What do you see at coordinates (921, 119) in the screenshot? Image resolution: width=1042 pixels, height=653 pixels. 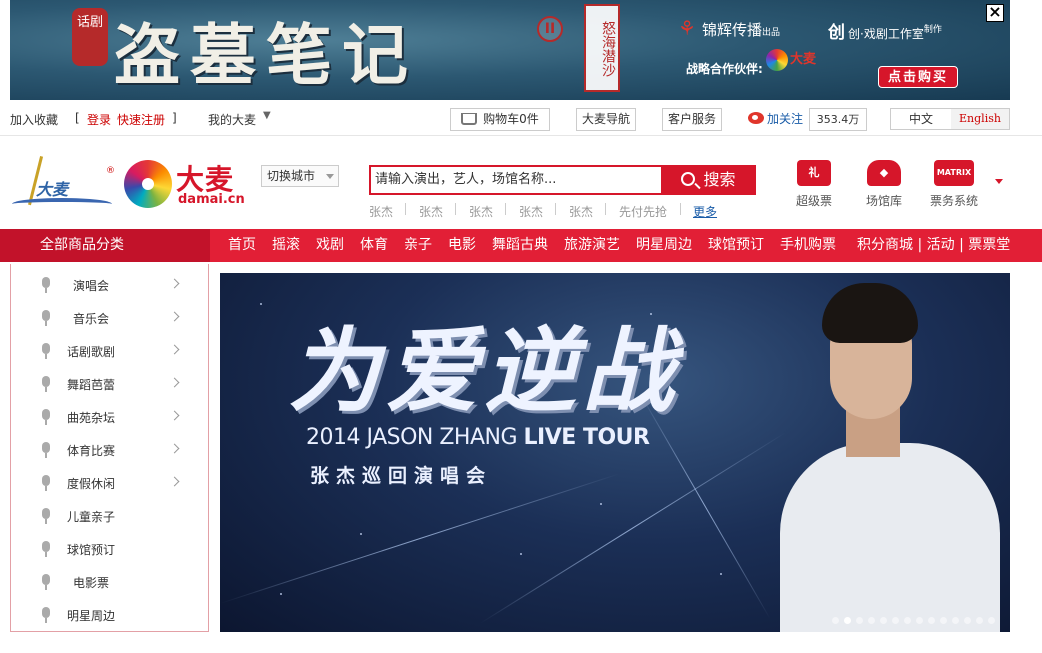 I see `lang-chinese: 中文` at bounding box center [921, 119].